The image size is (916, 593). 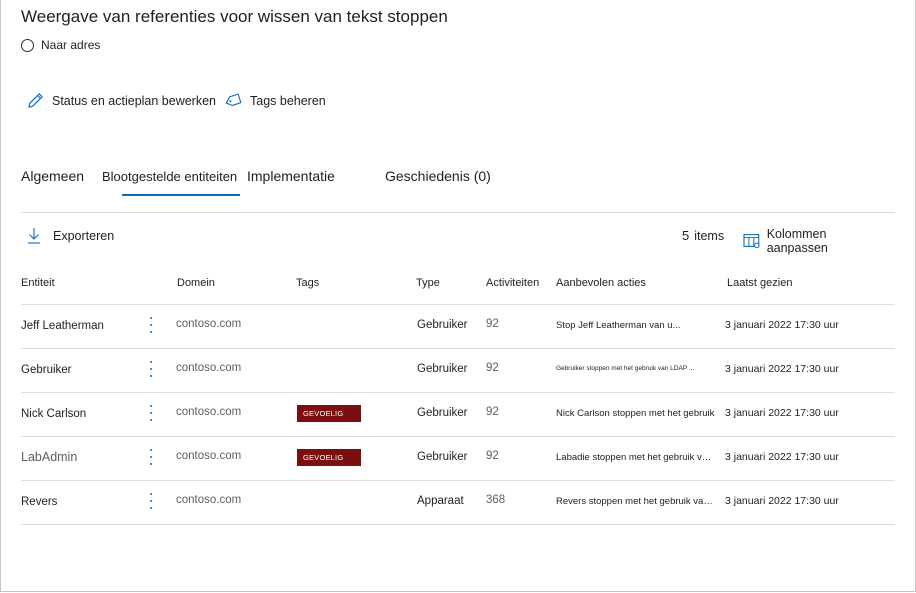 I want to click on header-recommended-actions: Aanbevolen acties, so click(x=601, y=283).